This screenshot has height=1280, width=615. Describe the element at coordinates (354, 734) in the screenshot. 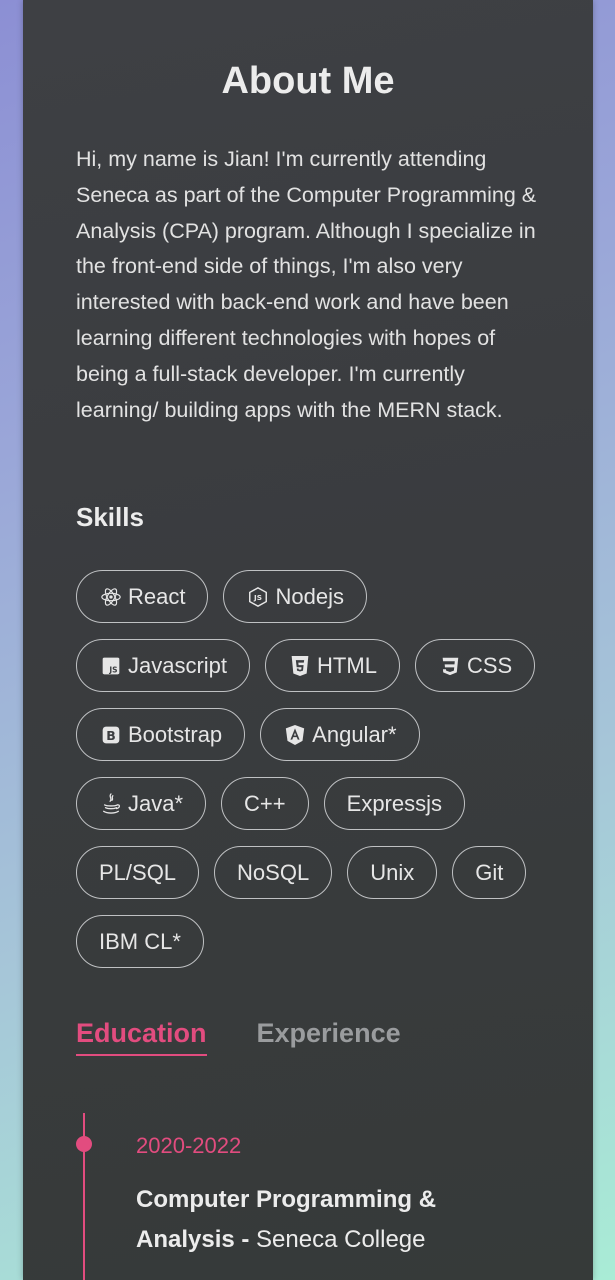

I see `skill-label: Angular*` at that location.